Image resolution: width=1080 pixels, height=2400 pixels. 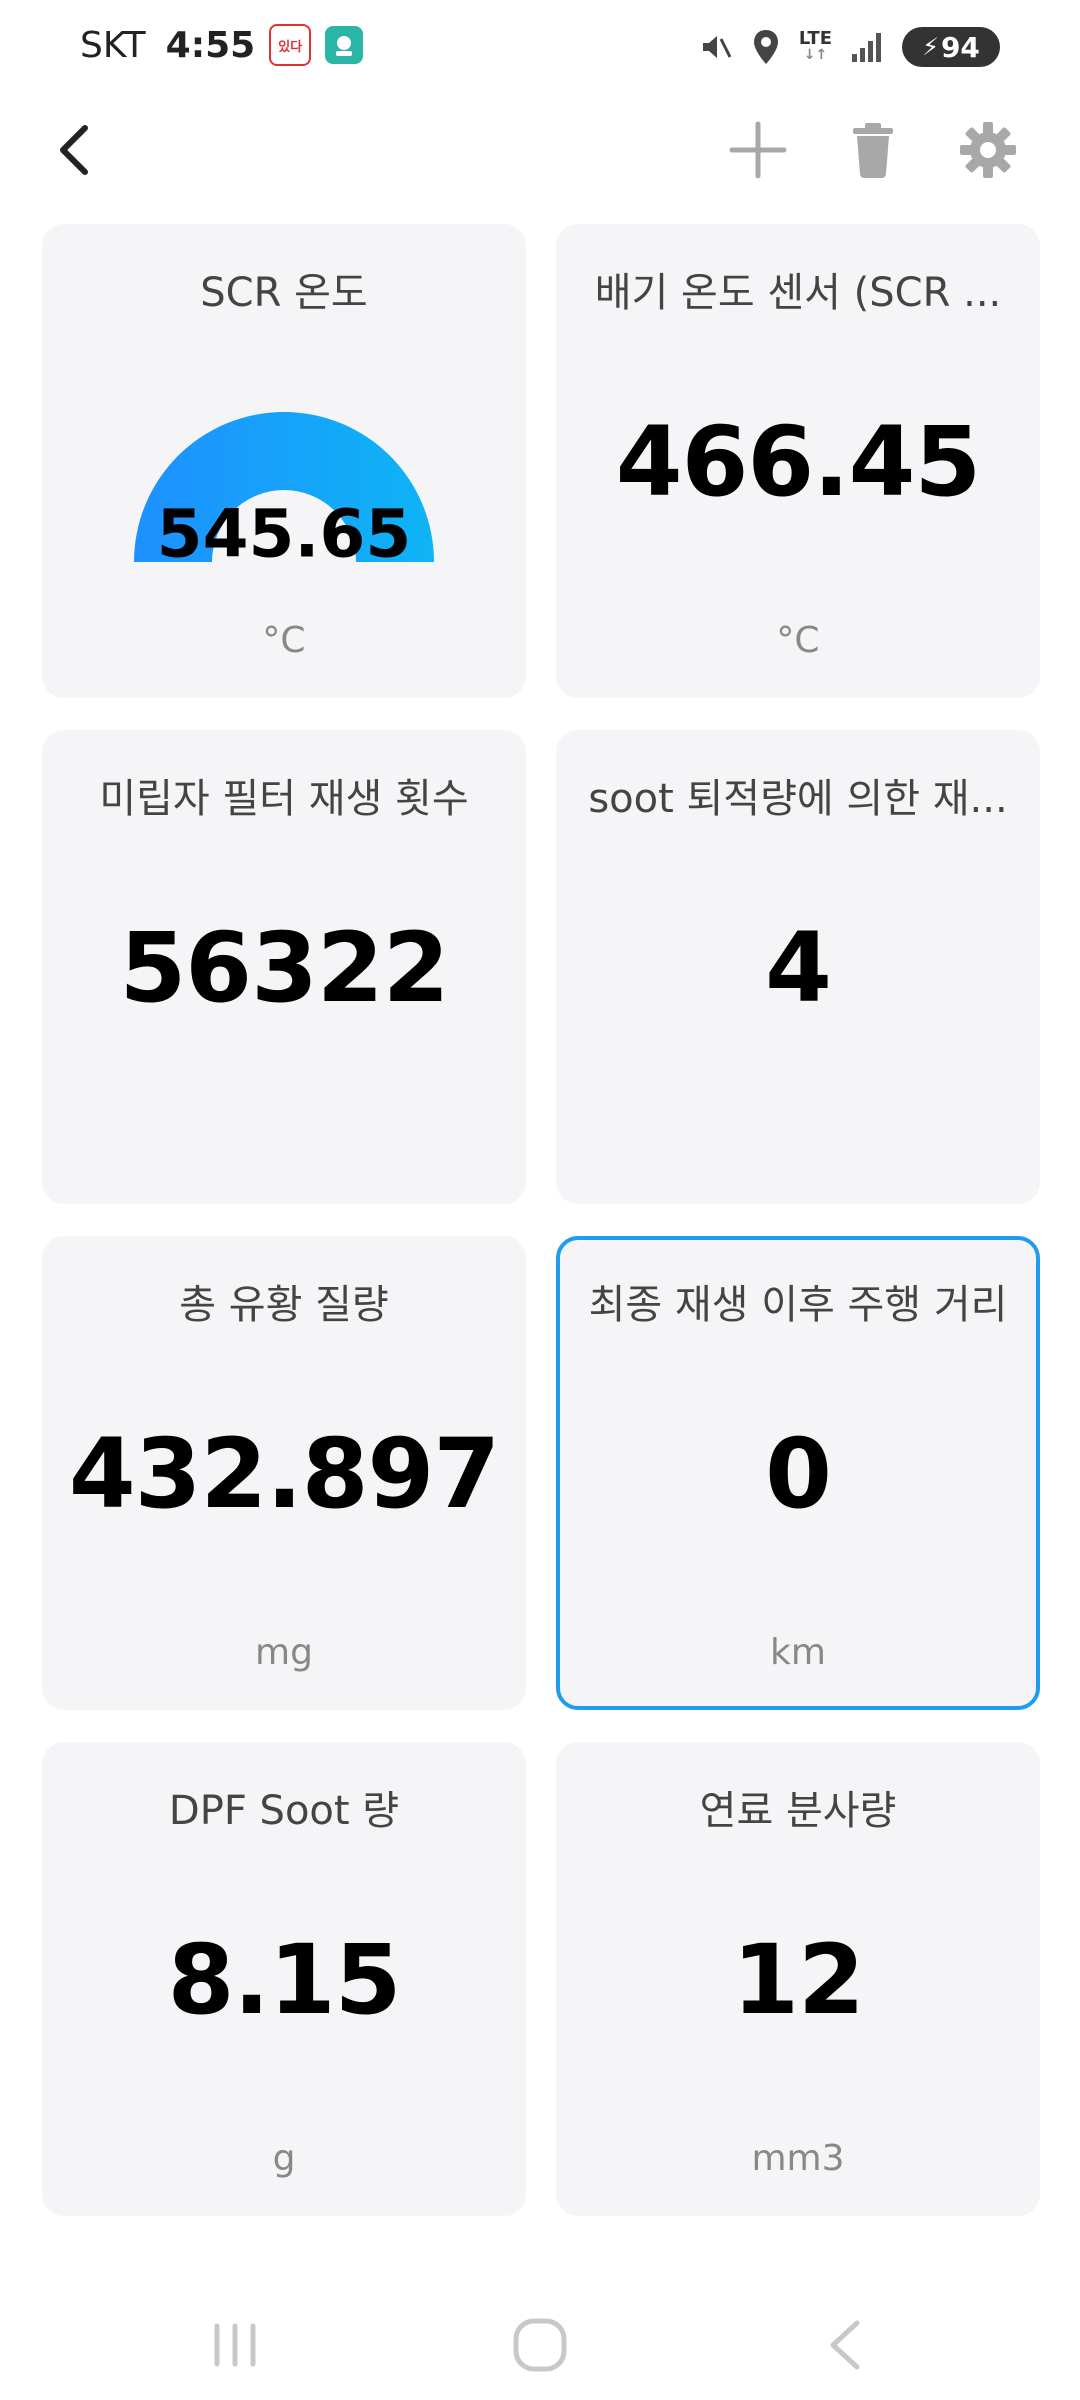 I want to click on card-value: 0, so click(x=798, y=1474).